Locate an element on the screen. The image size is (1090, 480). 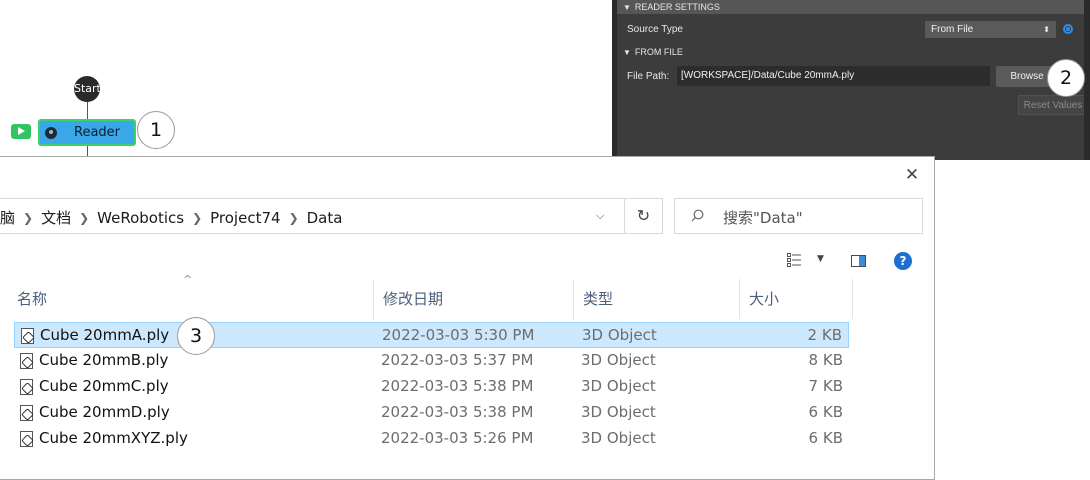
file-path-field: [WORKSPACE]/Data/Cube 20mmA.ply is located at coordinates (833, 76).